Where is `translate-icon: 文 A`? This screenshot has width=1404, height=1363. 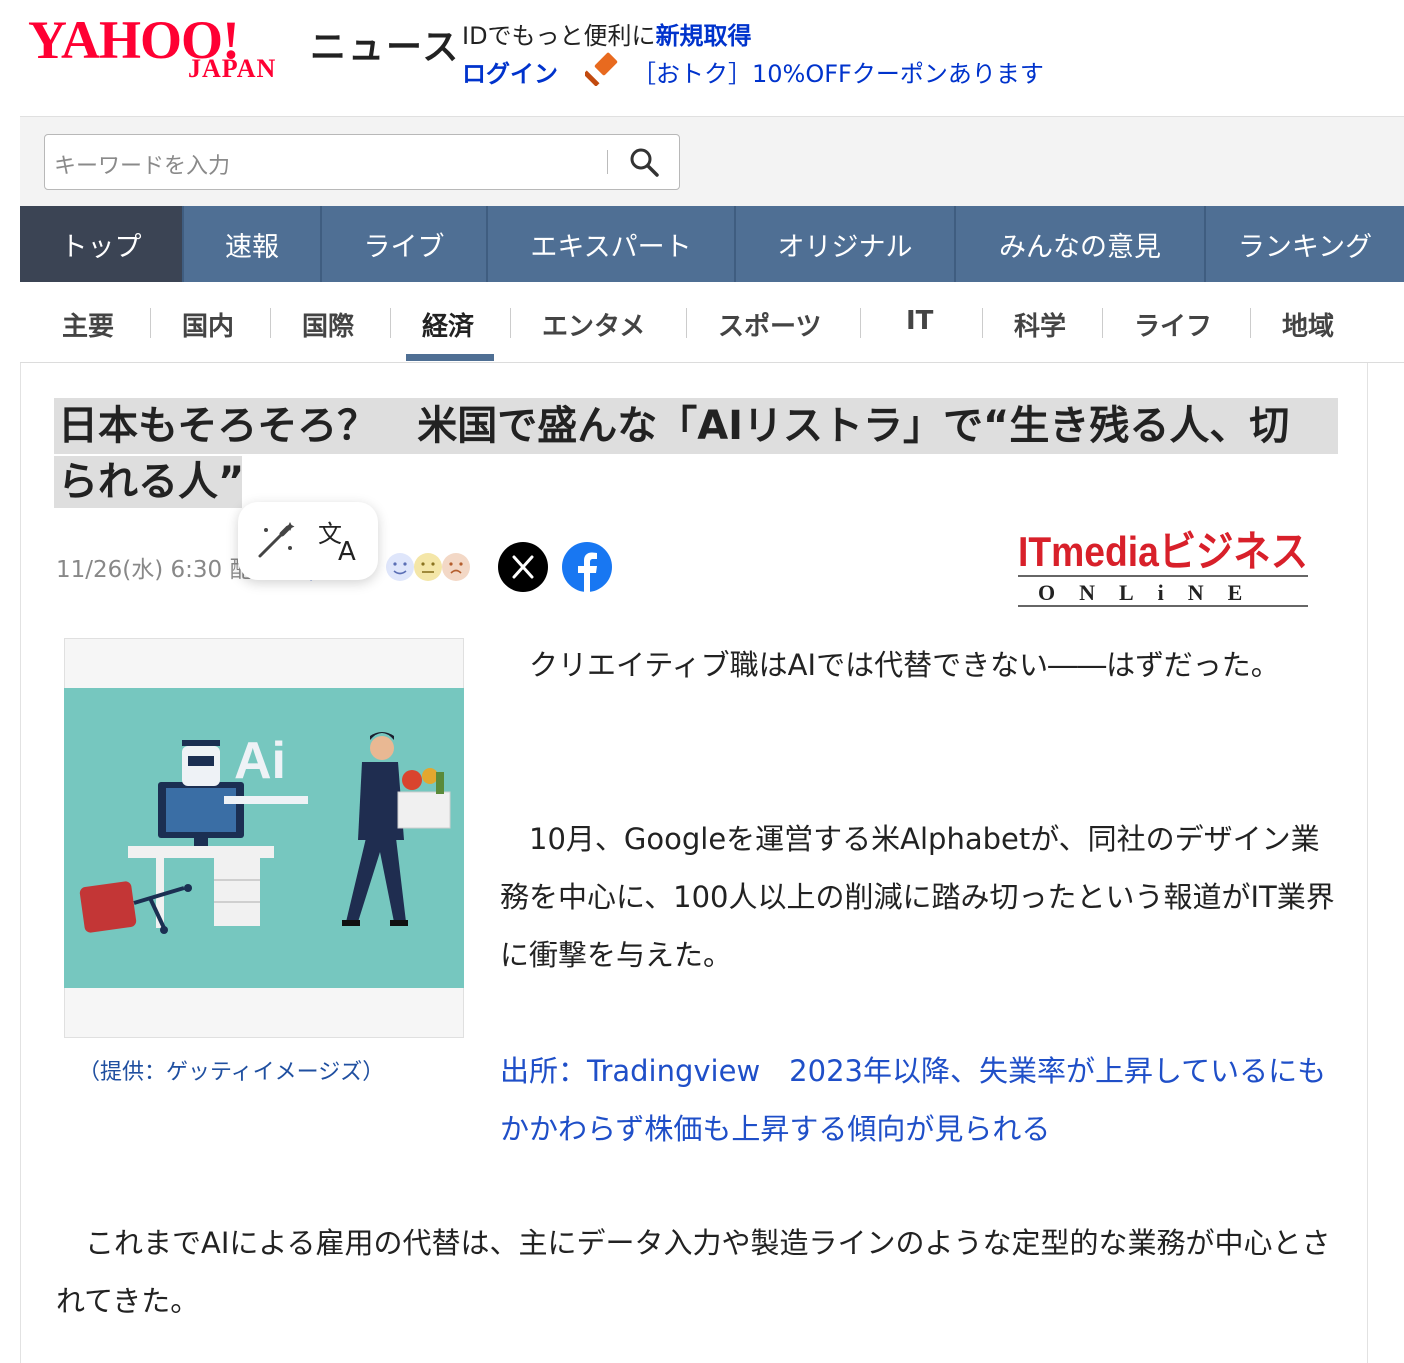
translate-icon: 文 A is located at coordinates (341, 540).